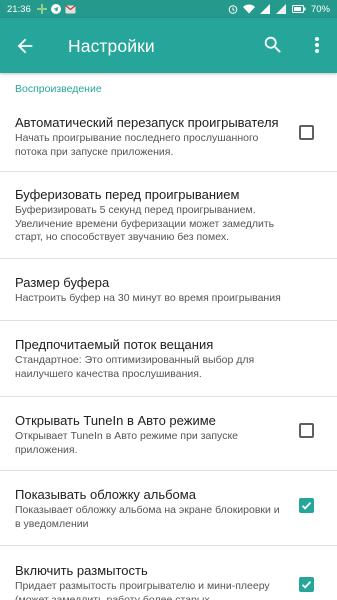  What do you see at coordinates (70, 8) in the screenshot?
I see `mail-icon` at bounding box center [70, 8].